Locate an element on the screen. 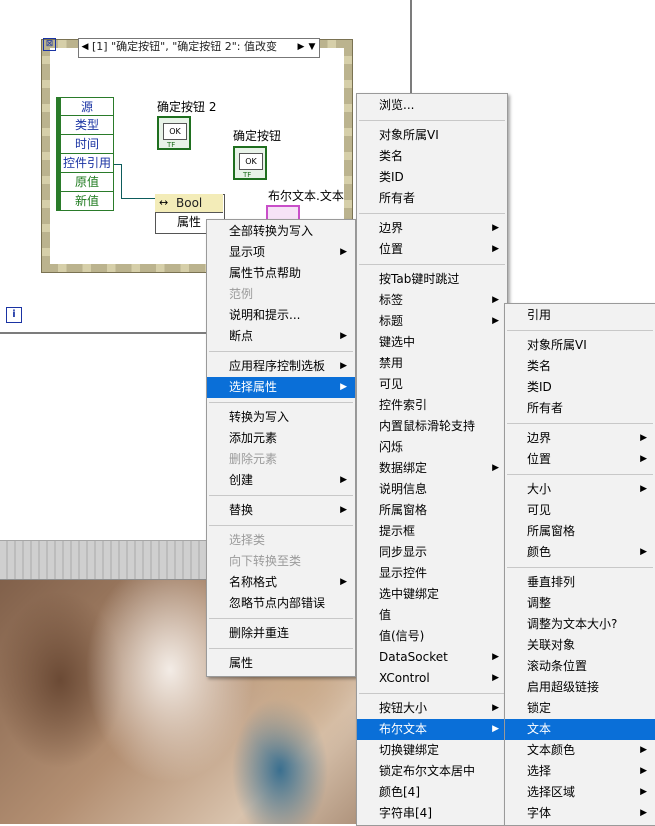 The image size is (655, 826). menu-item: 应用程序控制选板 ▶ is located at coordinates (281, 366).